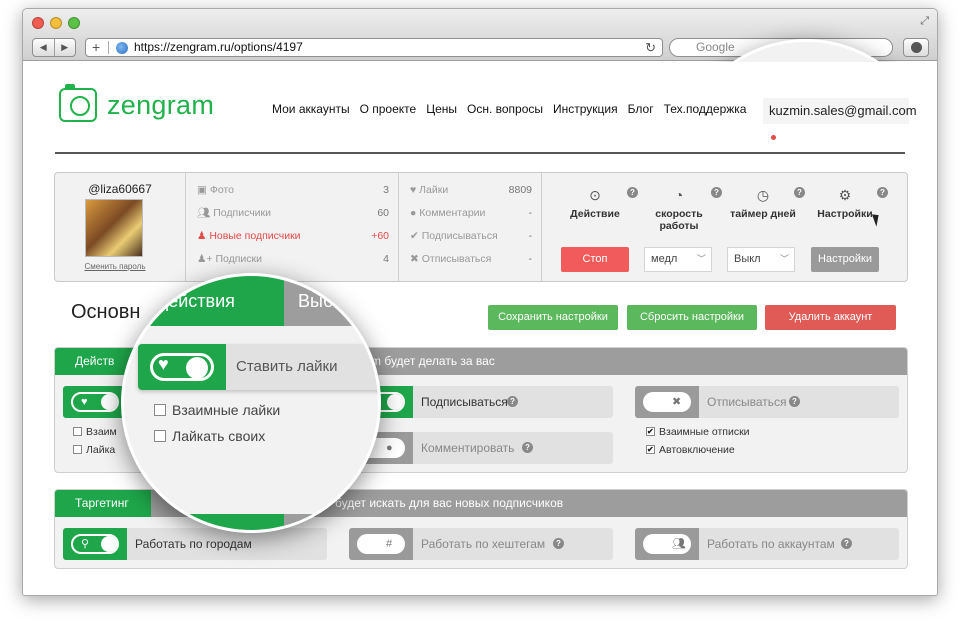  Describe the element at coordinates (383, 213) in the screenshot. I see `stat-value: 60` at that location.